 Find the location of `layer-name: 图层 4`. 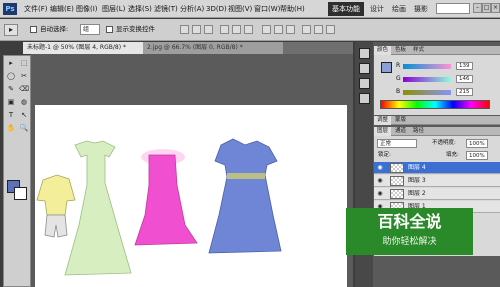

layer-name: 图层 4 is located at coordinates (417, 167).